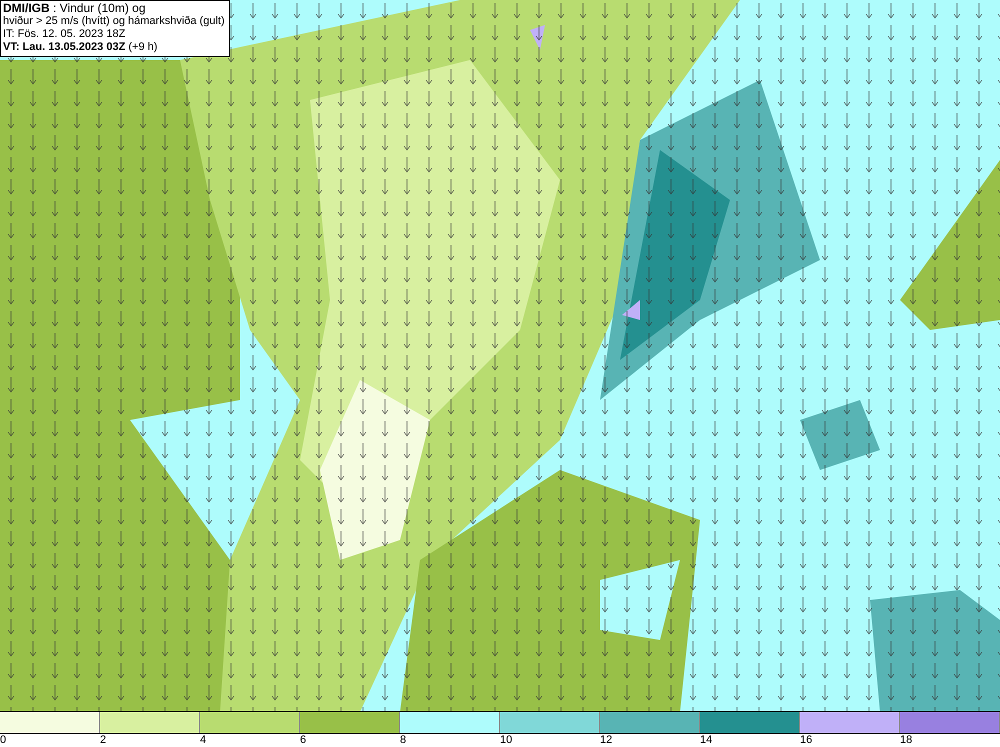  Describe the element at coordinates (304, 740) in the screenshot. I see `scale-tick-label: 6` at that location.